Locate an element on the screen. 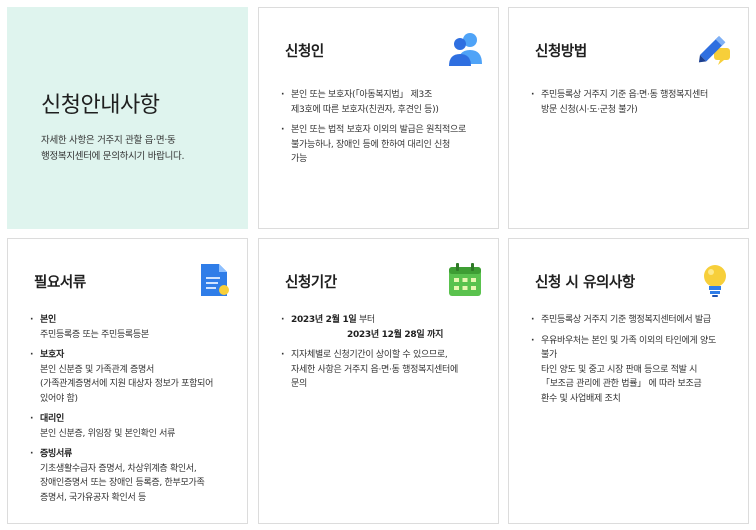  text-line: 증명서, 국가유공자 확인서 등 is located at coordinates (93, 497).